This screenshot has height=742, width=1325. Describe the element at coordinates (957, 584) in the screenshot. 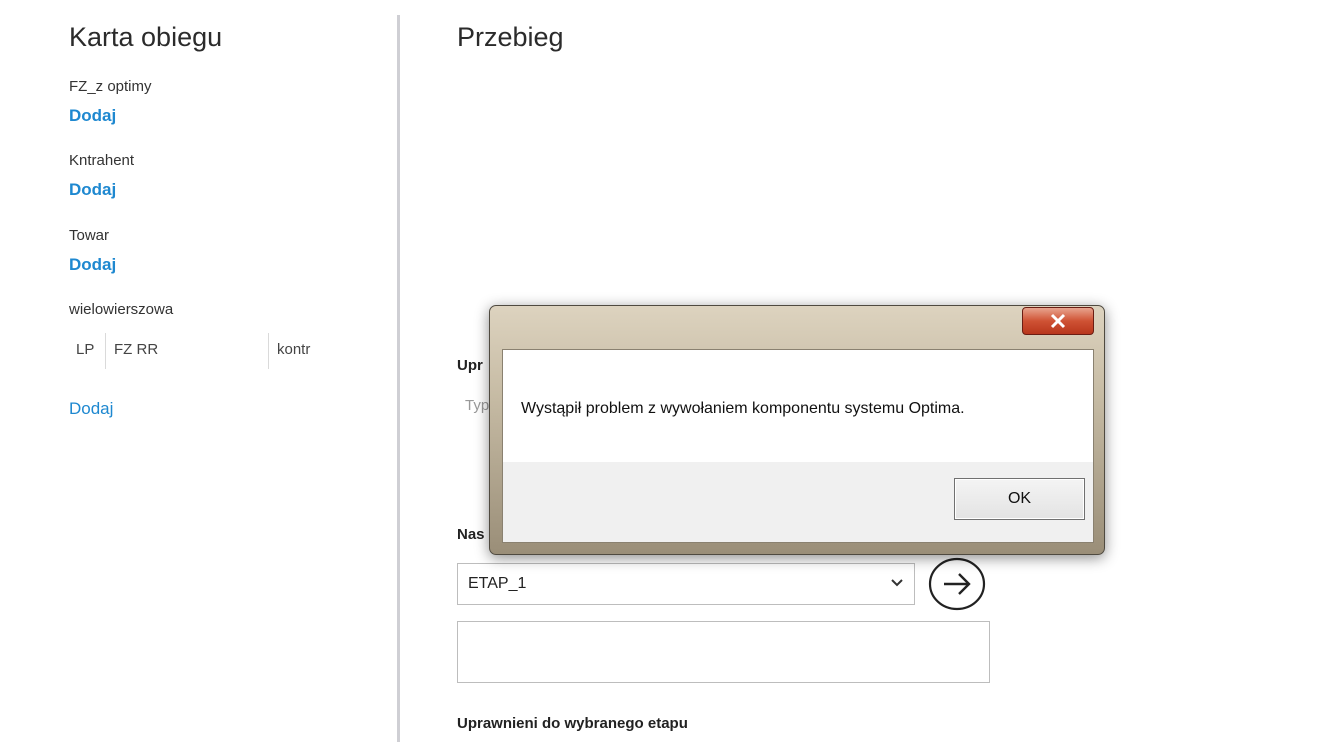

I see `arrow-right-circle-icon` at that location.